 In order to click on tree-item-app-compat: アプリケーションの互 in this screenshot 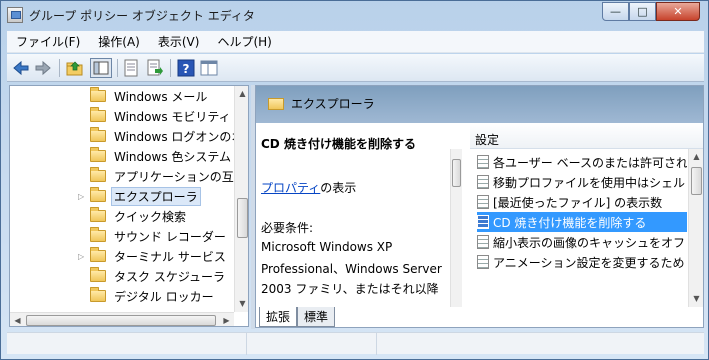, I will do `click(154, 176)`.